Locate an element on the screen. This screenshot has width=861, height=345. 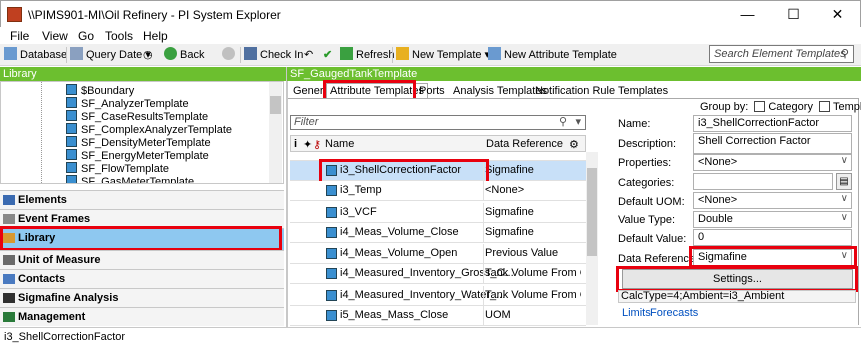
column-header-name: Name is located at coordinates (339, 144).